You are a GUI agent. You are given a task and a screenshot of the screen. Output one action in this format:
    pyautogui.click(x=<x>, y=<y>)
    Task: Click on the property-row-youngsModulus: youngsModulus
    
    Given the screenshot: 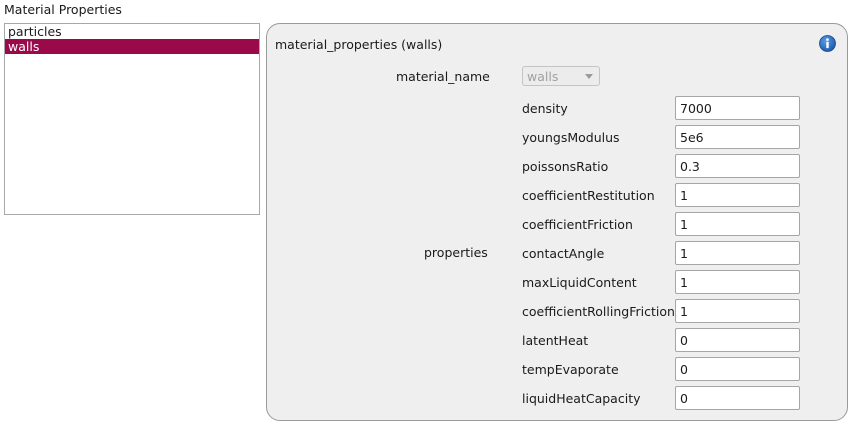 What is the action you would take?
    pyautogui.click(x=662, y=137)
    